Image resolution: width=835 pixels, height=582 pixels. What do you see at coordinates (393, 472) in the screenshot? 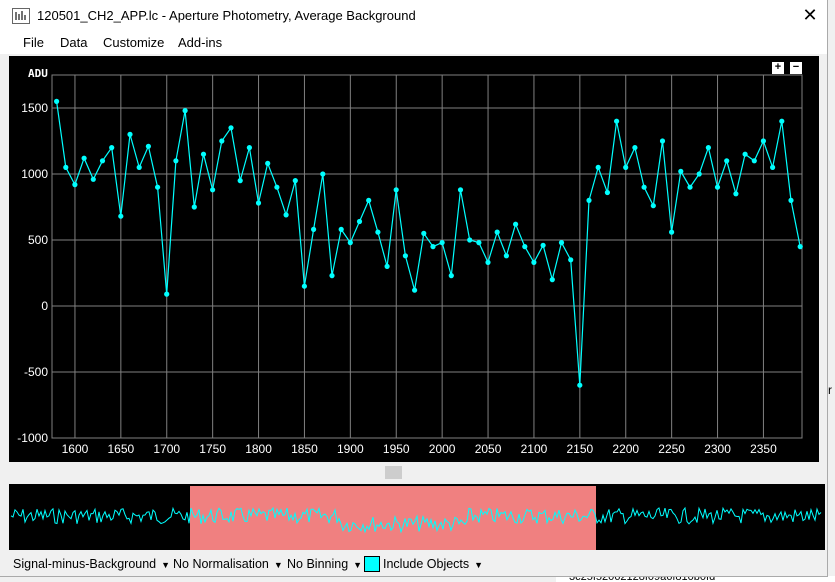
I see `scroll-thumb` at bounding box center [393, 472].